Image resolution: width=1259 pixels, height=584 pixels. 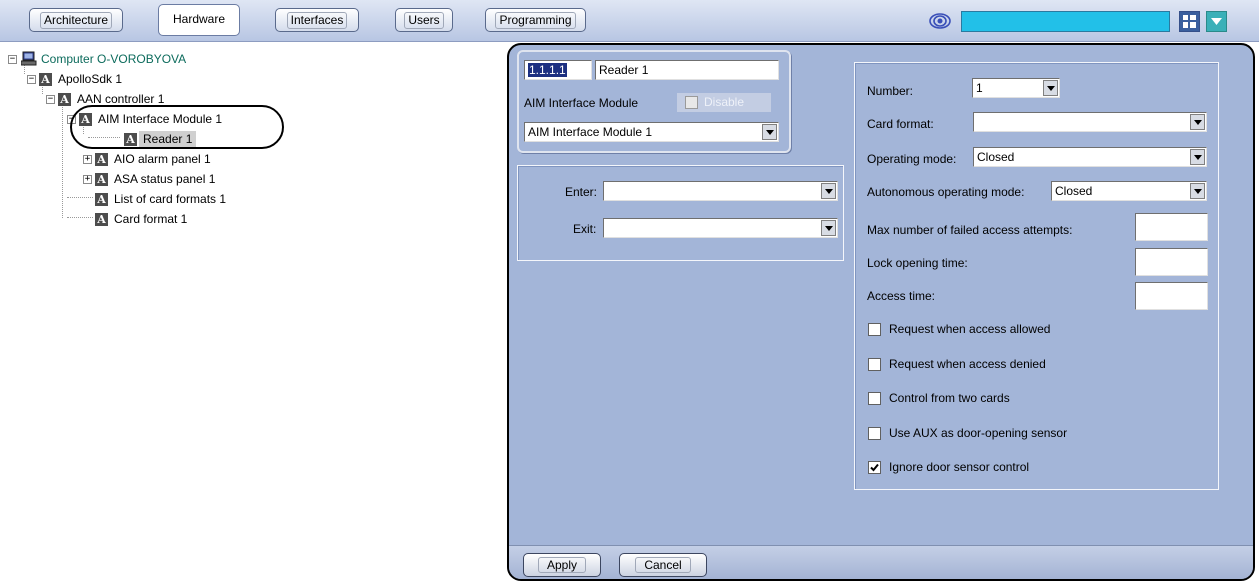 I want to click on lock-opening-time-label: Lock opening time:, so click(x=917, y=263).